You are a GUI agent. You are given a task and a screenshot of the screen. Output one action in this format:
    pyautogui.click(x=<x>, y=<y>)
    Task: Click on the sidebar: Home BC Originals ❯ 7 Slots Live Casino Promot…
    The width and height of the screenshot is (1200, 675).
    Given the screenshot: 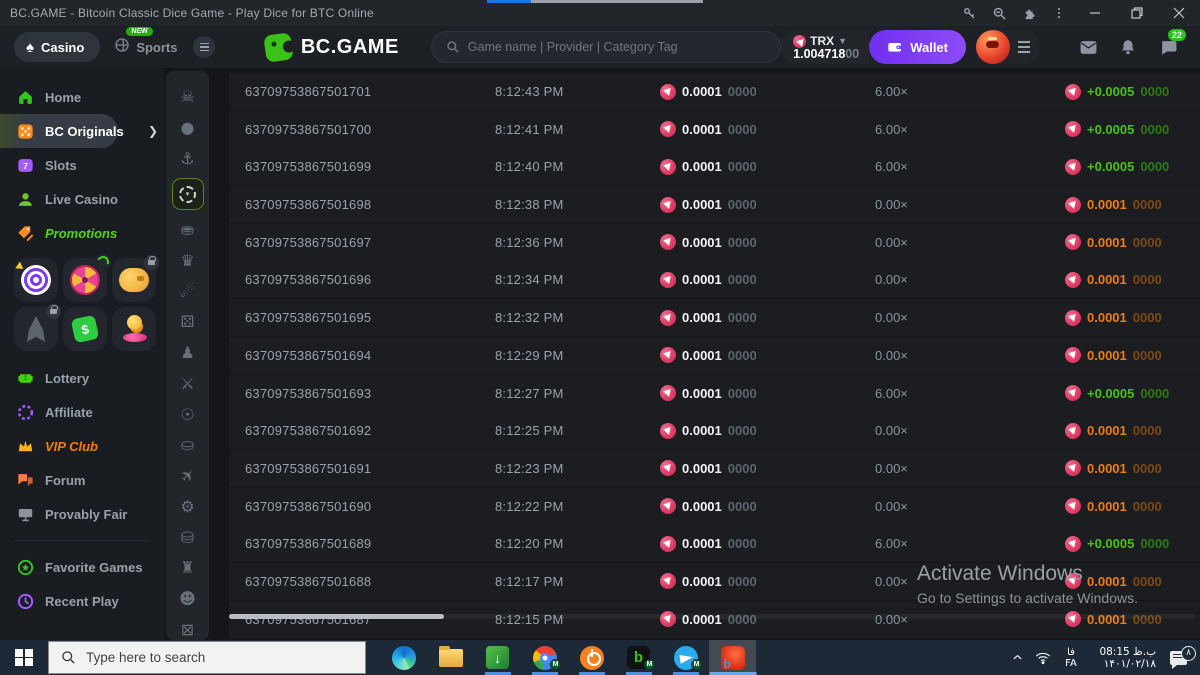 What is the action you would take?
    pyautogui.click(x=82, y=354)
    